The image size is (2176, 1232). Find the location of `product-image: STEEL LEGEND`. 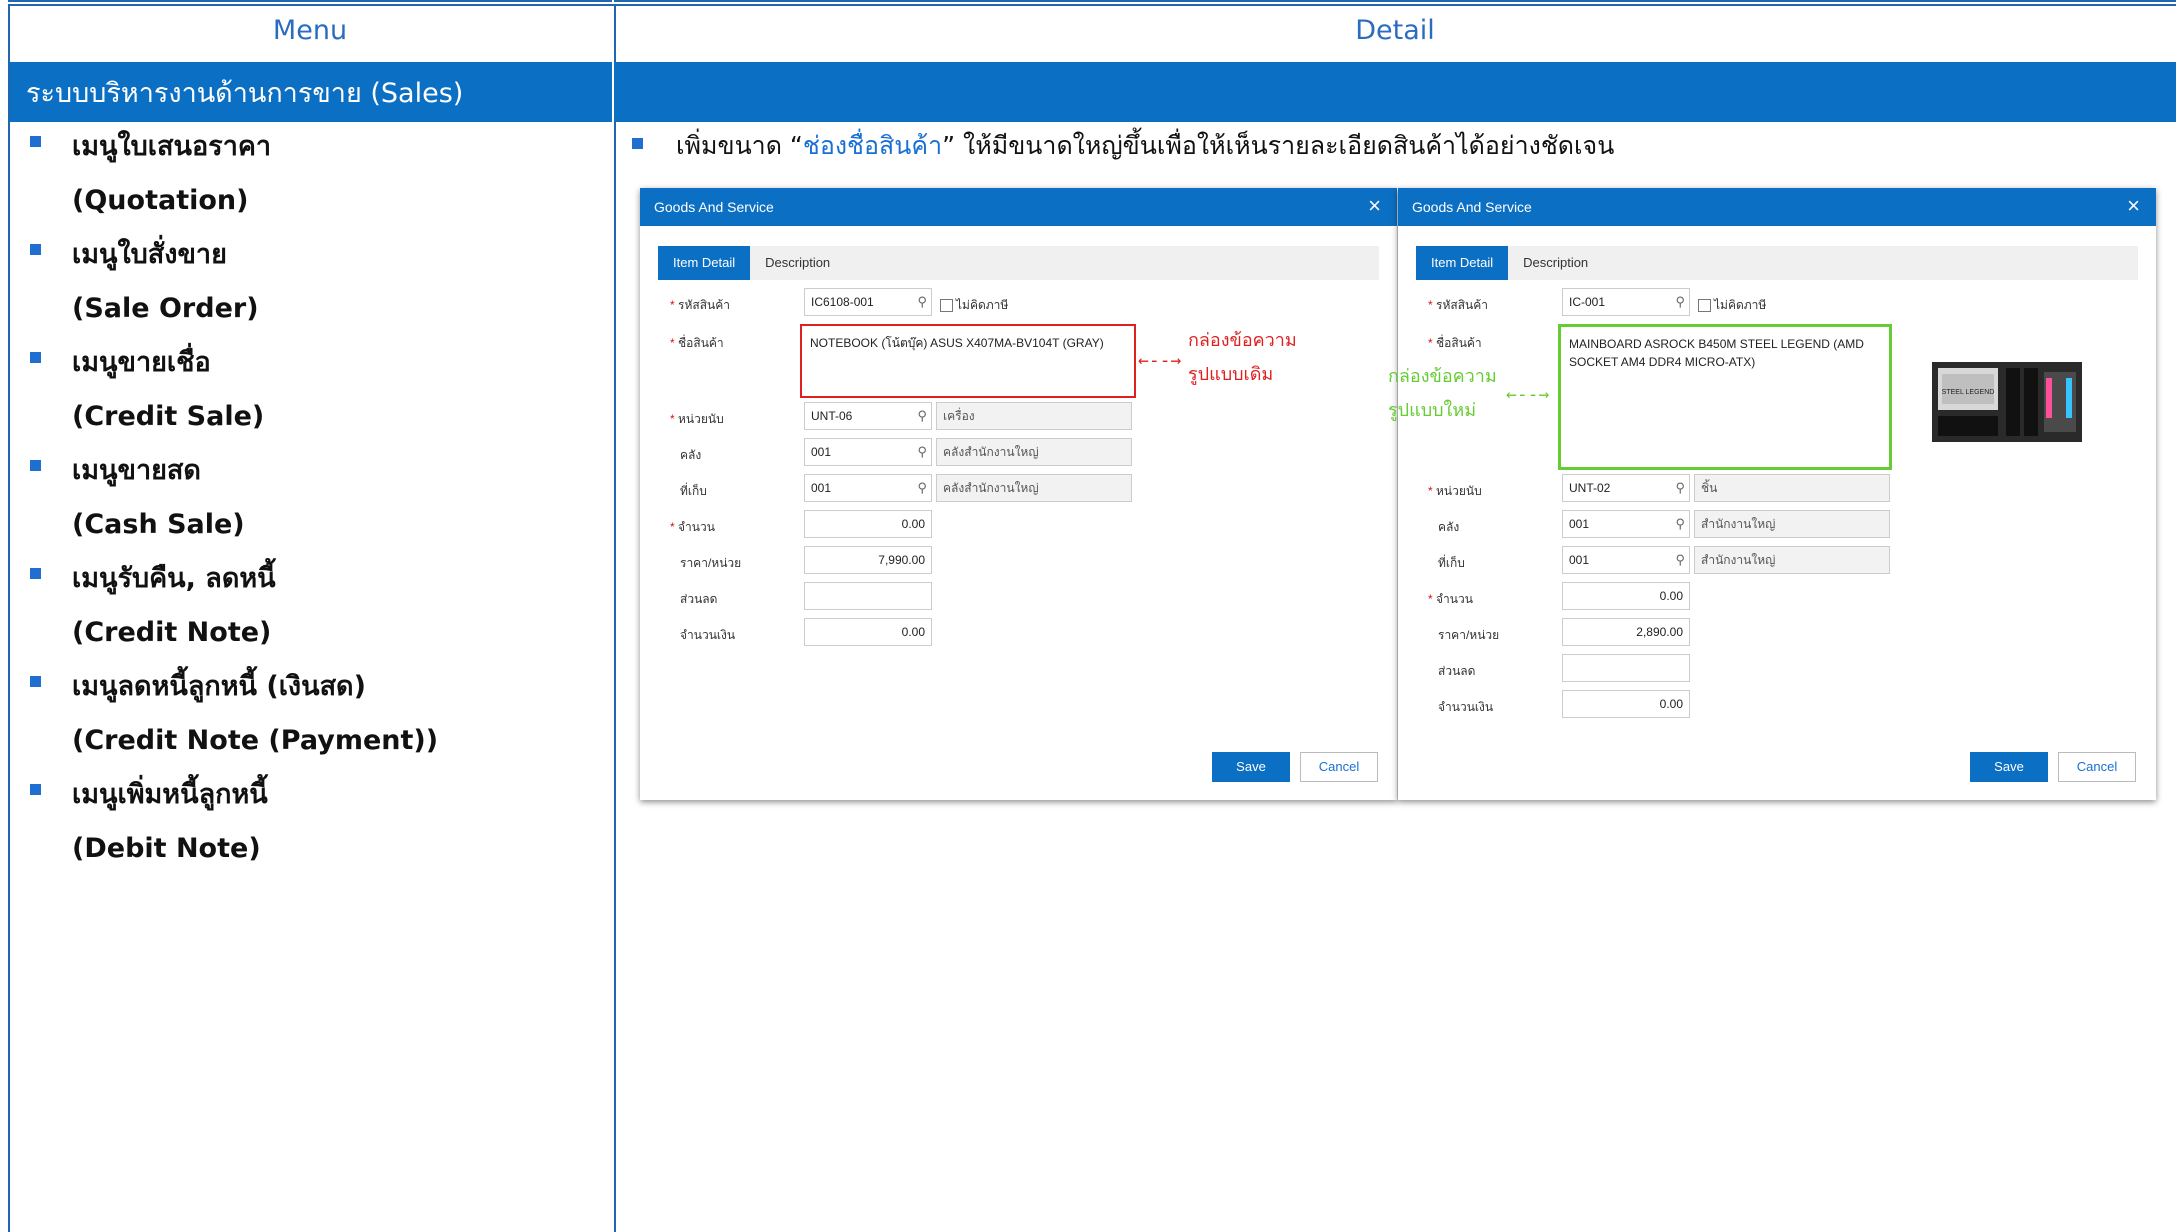

product-image: STEEL LEGEND is located at coordinates (2008, 398).